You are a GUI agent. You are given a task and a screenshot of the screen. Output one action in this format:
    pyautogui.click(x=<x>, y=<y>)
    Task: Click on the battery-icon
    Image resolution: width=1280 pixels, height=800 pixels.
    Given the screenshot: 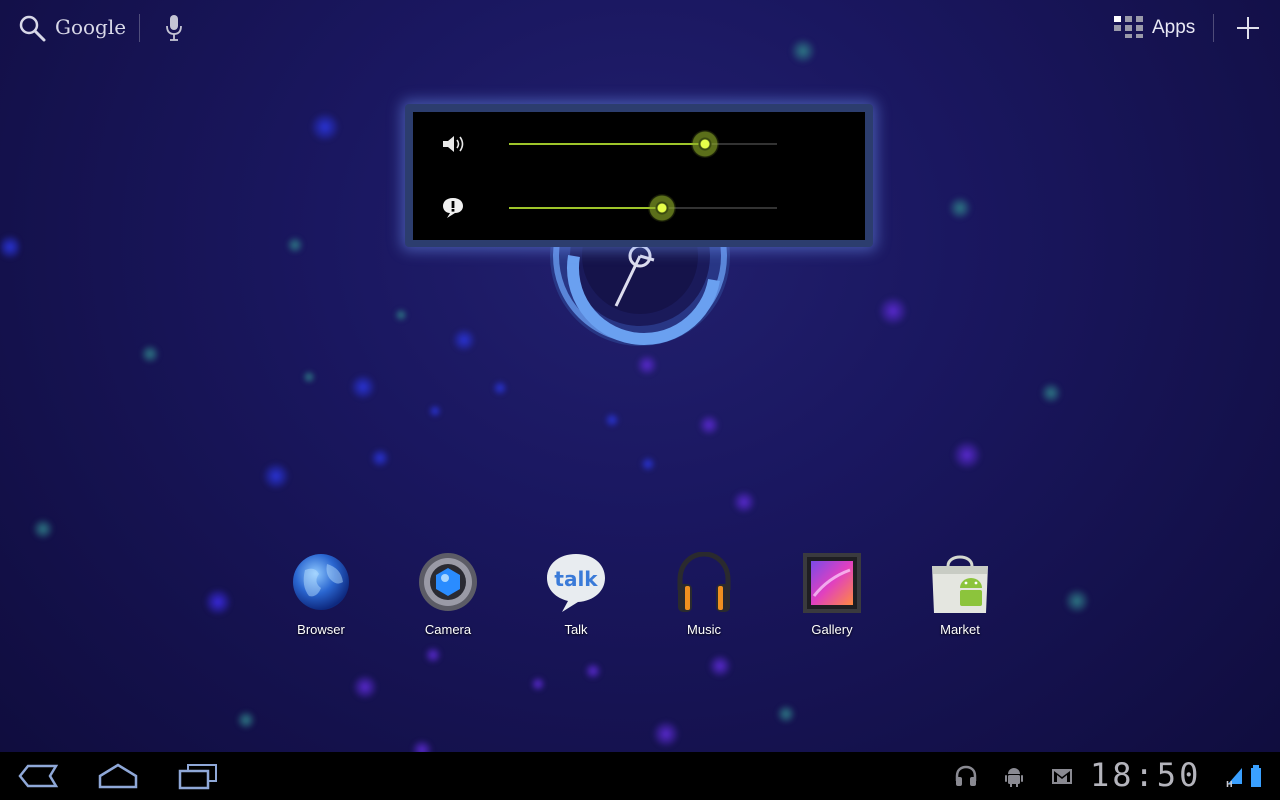 What is the action you would take?
    pyautogui.click(x=1256, y=776)
    